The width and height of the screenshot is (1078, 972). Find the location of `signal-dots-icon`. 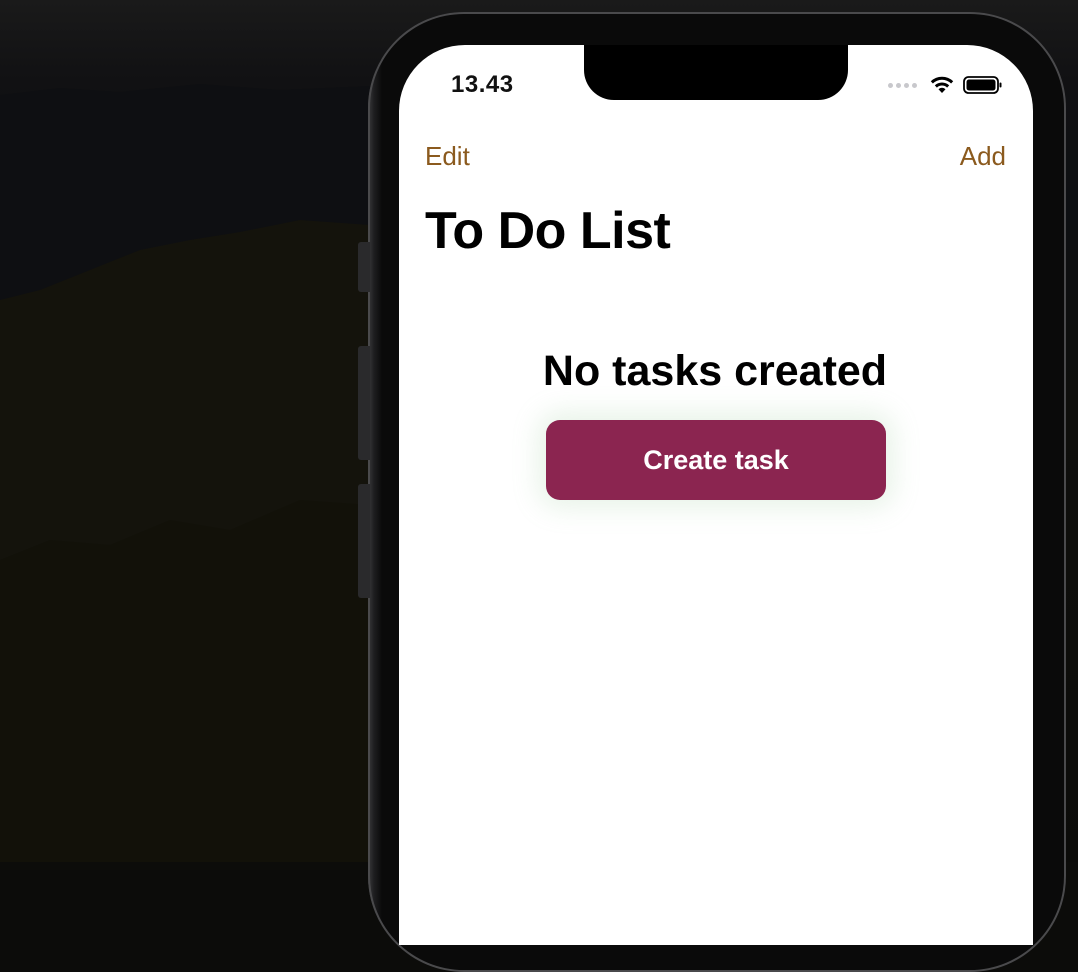

signal-dots-icon is located at coordinates (902, 85).